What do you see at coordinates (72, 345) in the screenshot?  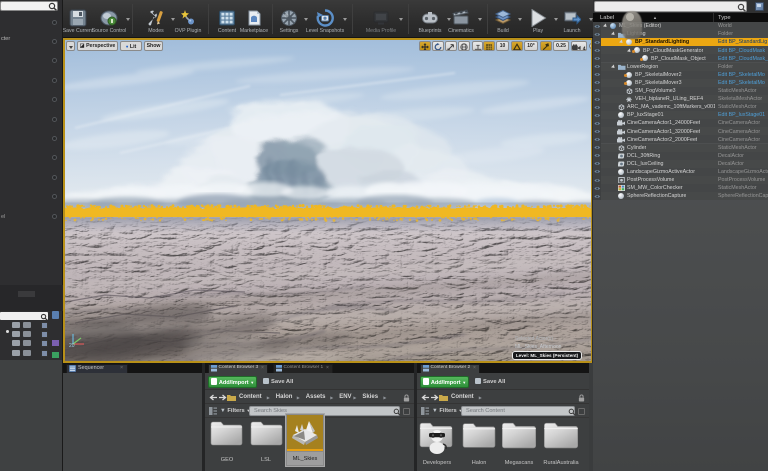 I see `svg-text: 20` at bounding box center [72, 345].